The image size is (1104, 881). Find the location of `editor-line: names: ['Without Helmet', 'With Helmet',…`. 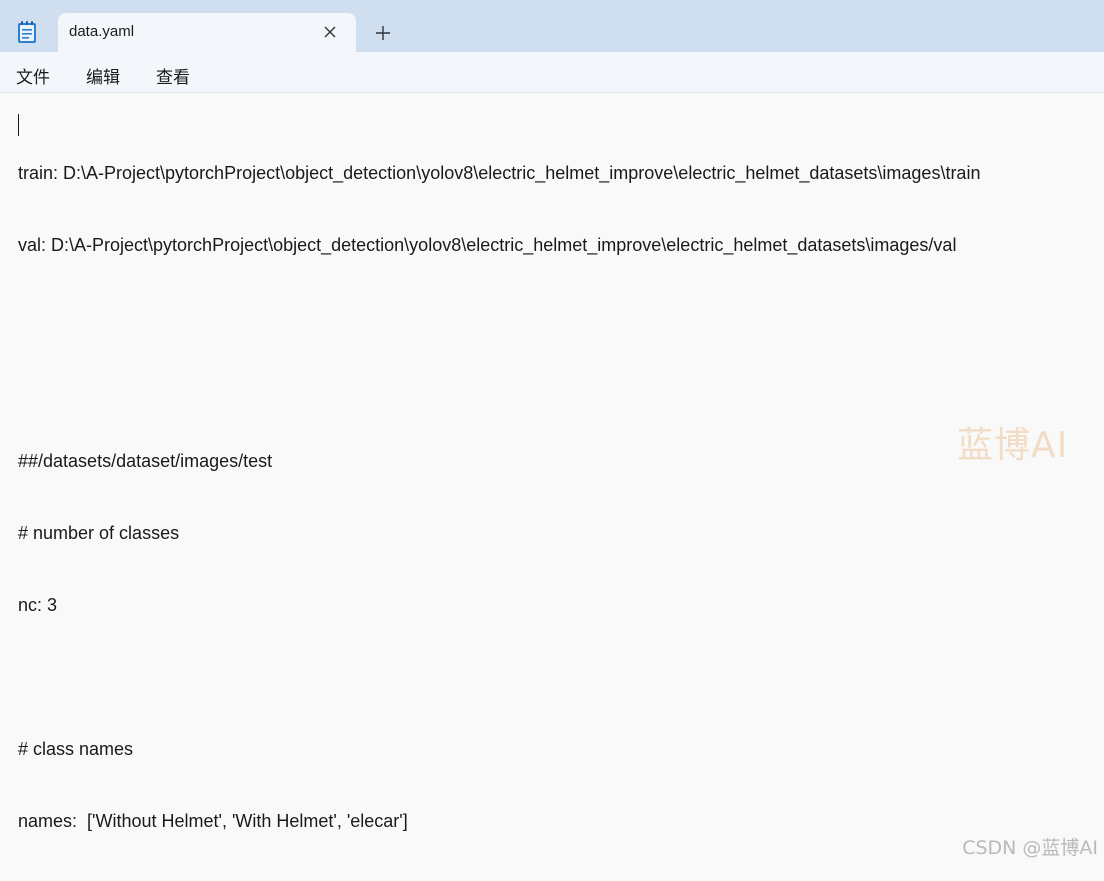

editor-line: names: ['Without Helmet', 'With Helmet',… is located at coordinates (213, 821).